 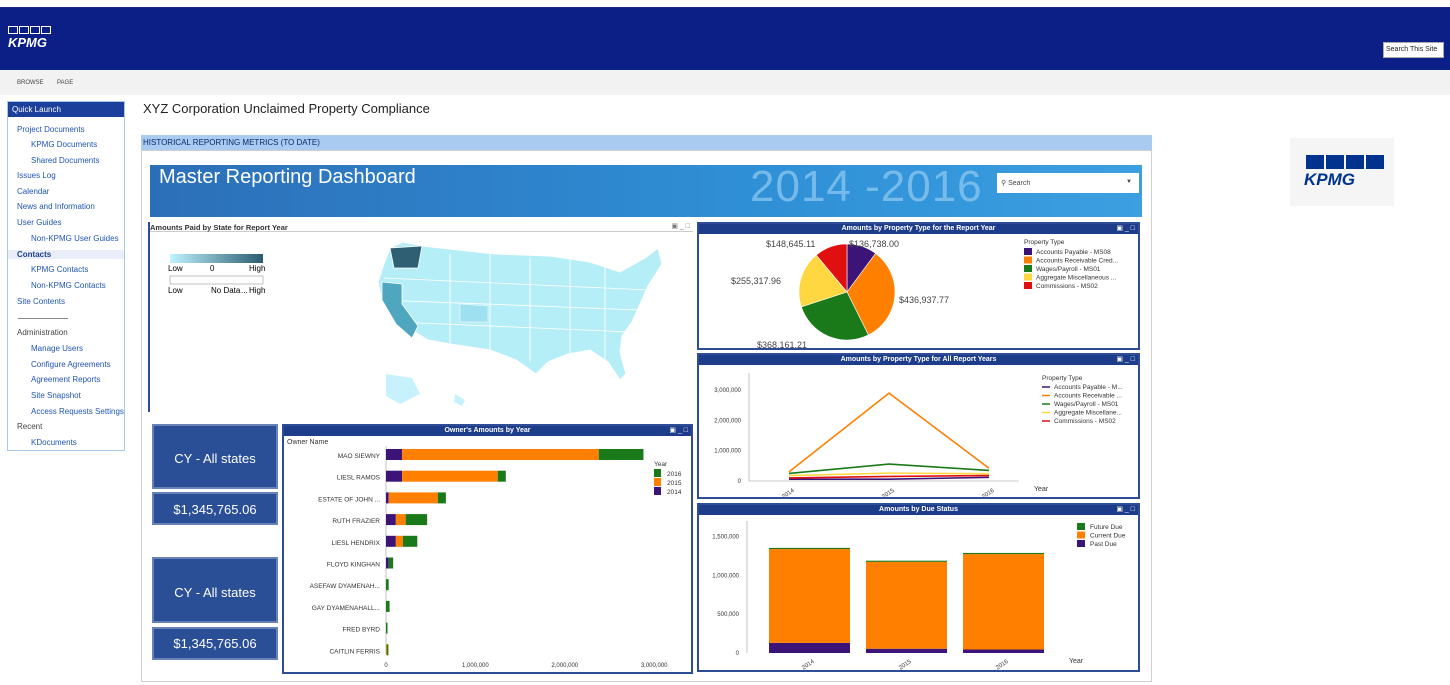 I want to click on nav-item-19: Recent, so click(x=30, y=426).